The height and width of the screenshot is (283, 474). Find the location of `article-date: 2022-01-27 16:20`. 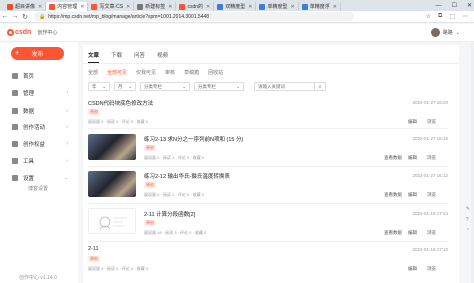

article-date: 2022-01-27 16:20 is located at coordinates (430, 102).